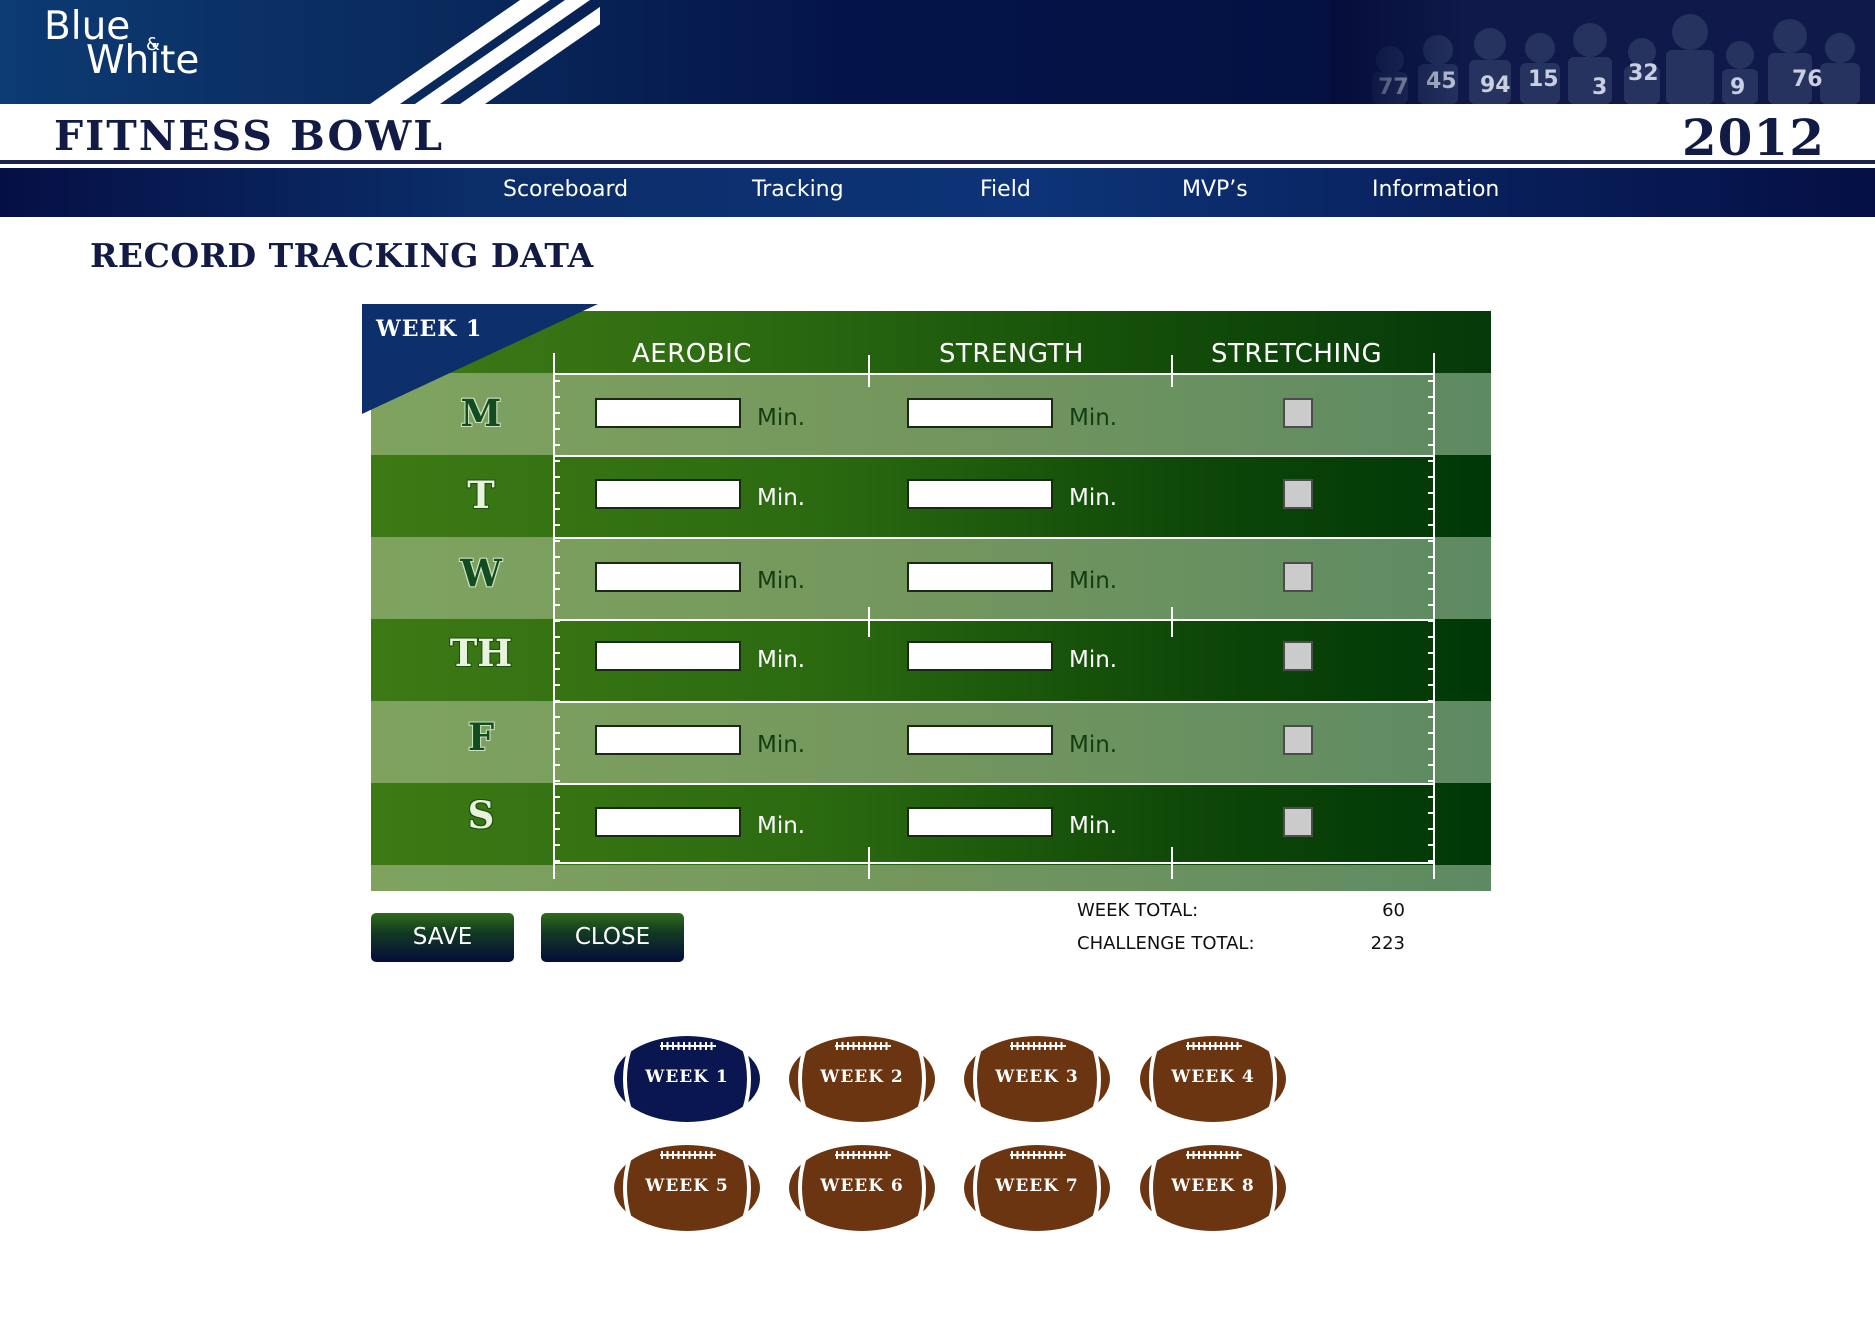 The image size is (1875, 1340). I want to click on week-7-label: WEEK 7, so click(1037, 1186).